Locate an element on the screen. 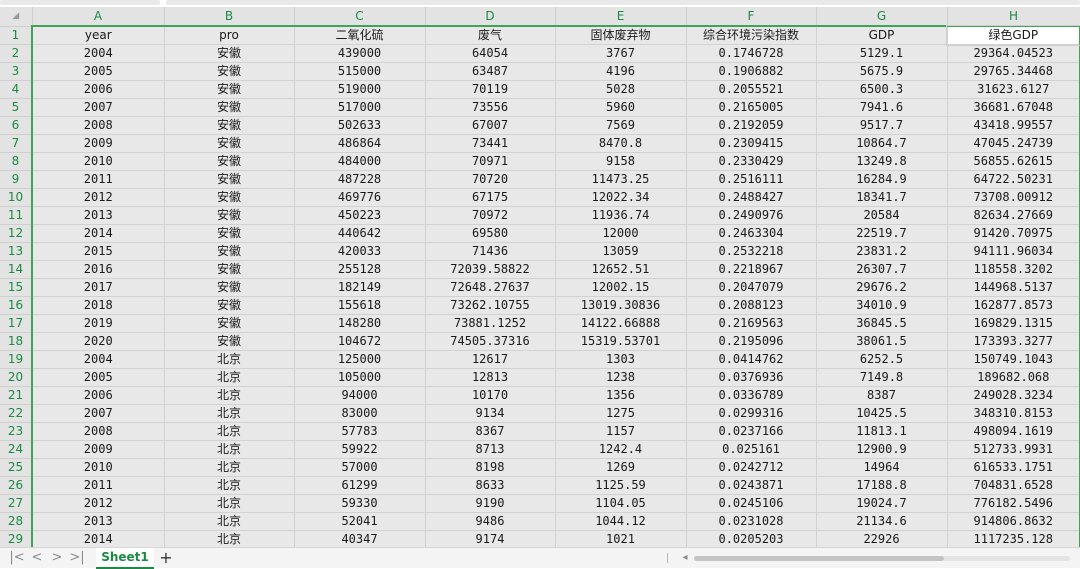  row-number: 23 is located at coordinates (16, 431).